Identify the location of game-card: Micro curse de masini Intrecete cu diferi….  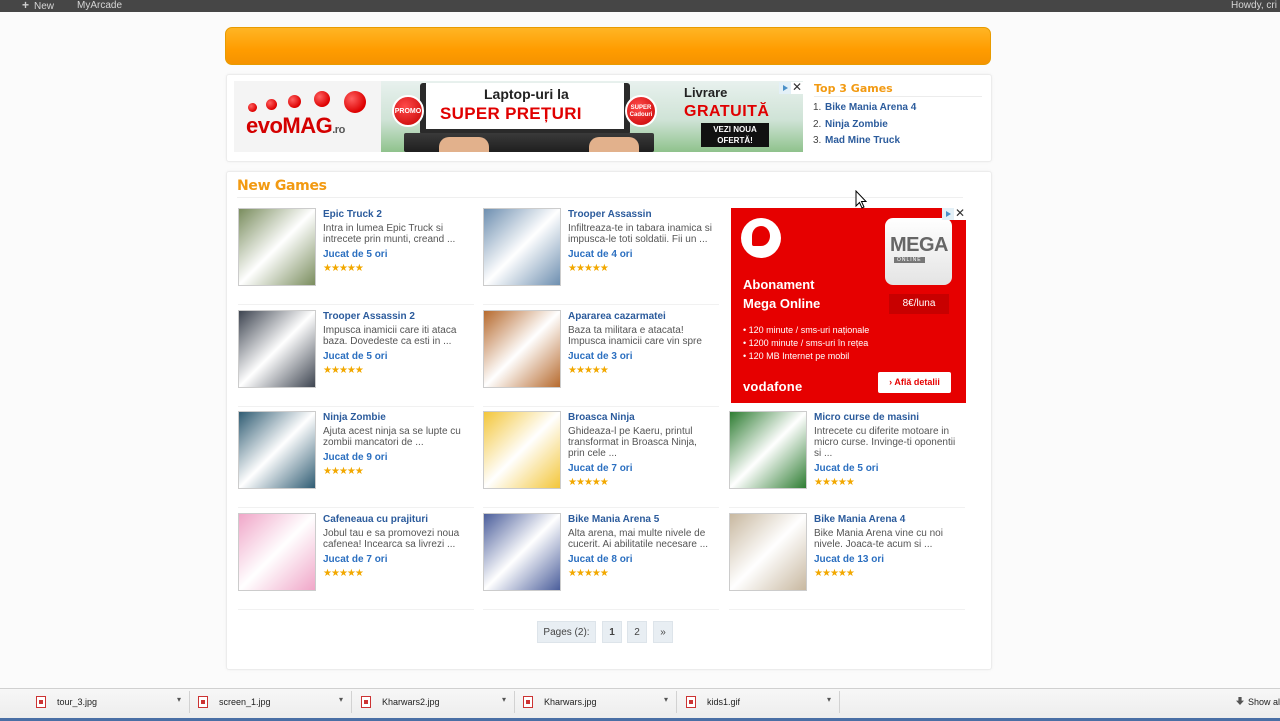
(847, 459).